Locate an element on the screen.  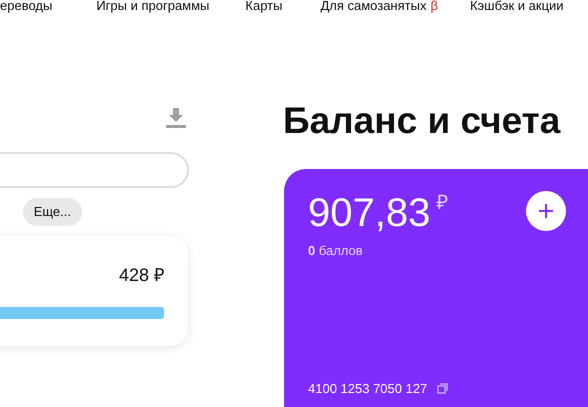
account-number: 4100 1253 7050 127 is located at coordinates (368, 389).